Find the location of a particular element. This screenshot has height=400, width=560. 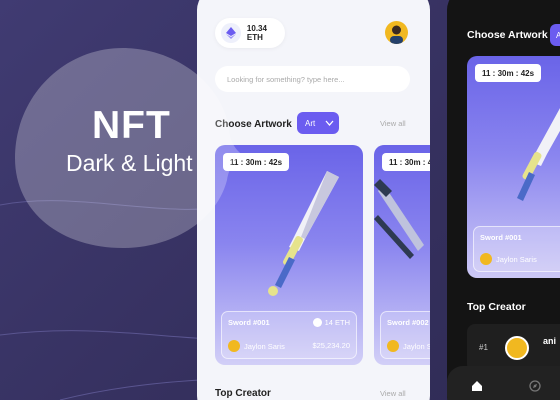

card-owner-dark: Jaylon Saris is located at coordinates (508, 259).